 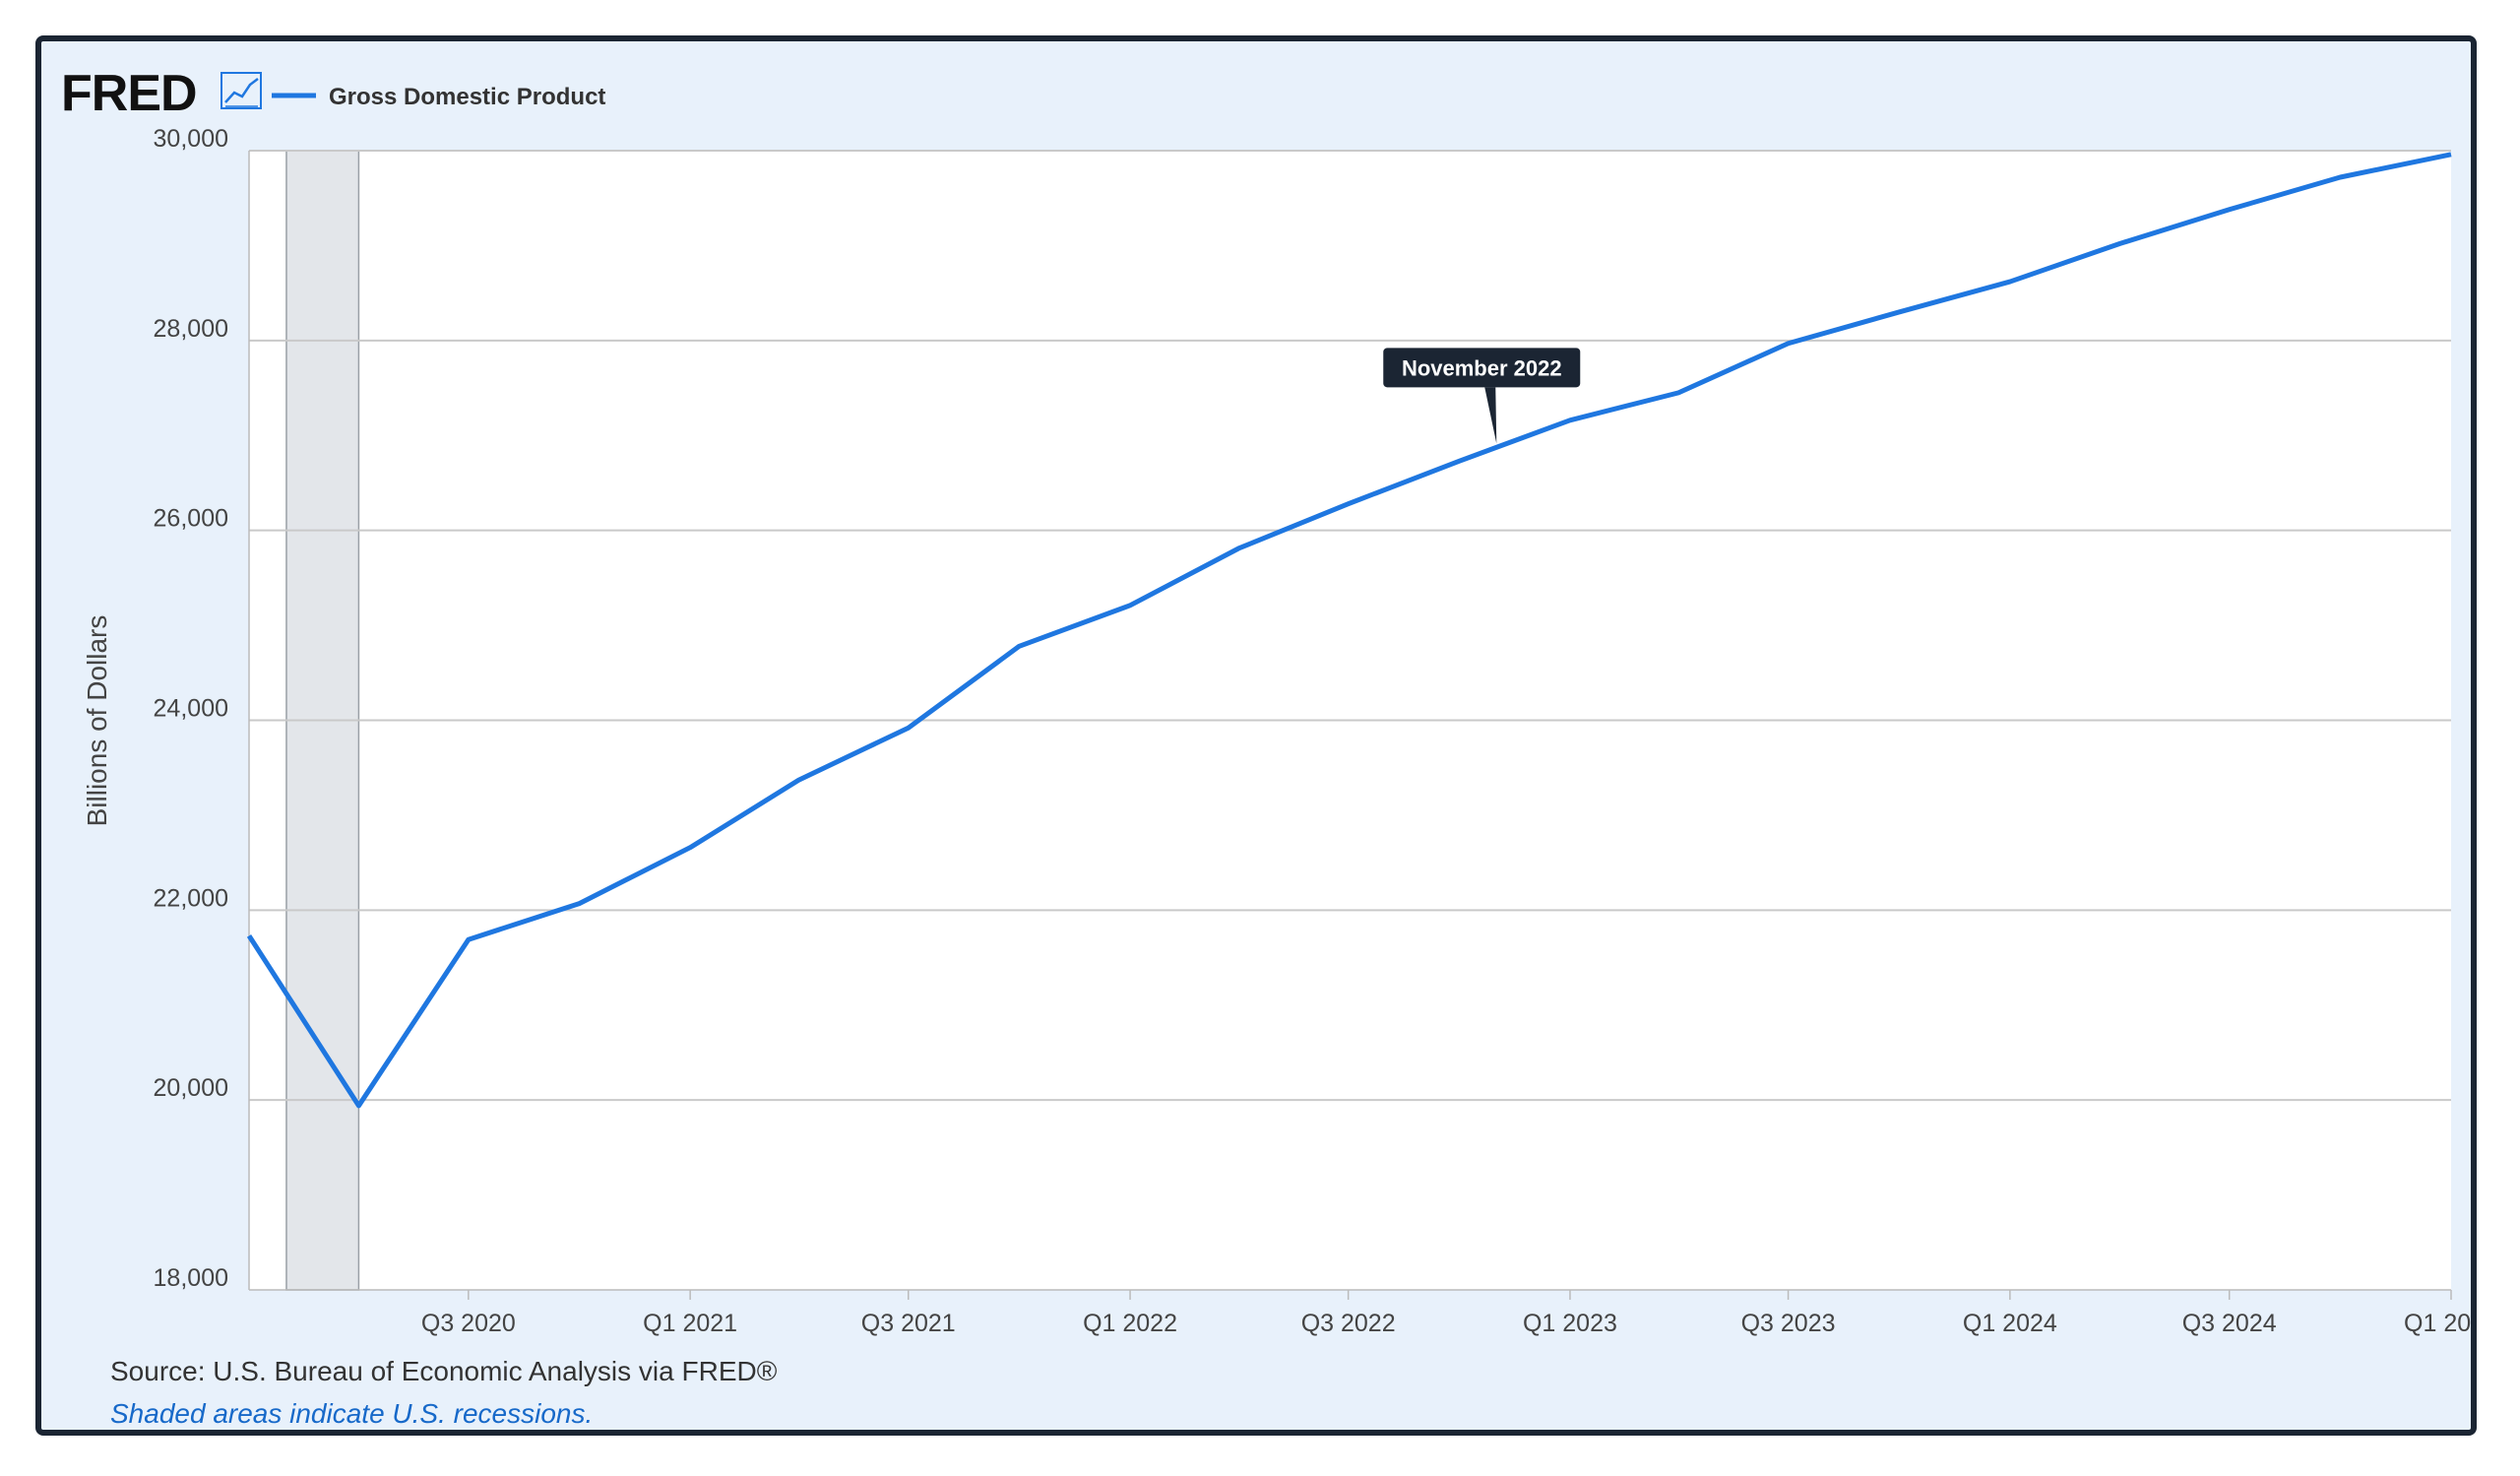 What do you see at coordinates (191, 1278) in the screenshot?
I see `y-tick-label: 18,000` at bounding box center [191, 1278].